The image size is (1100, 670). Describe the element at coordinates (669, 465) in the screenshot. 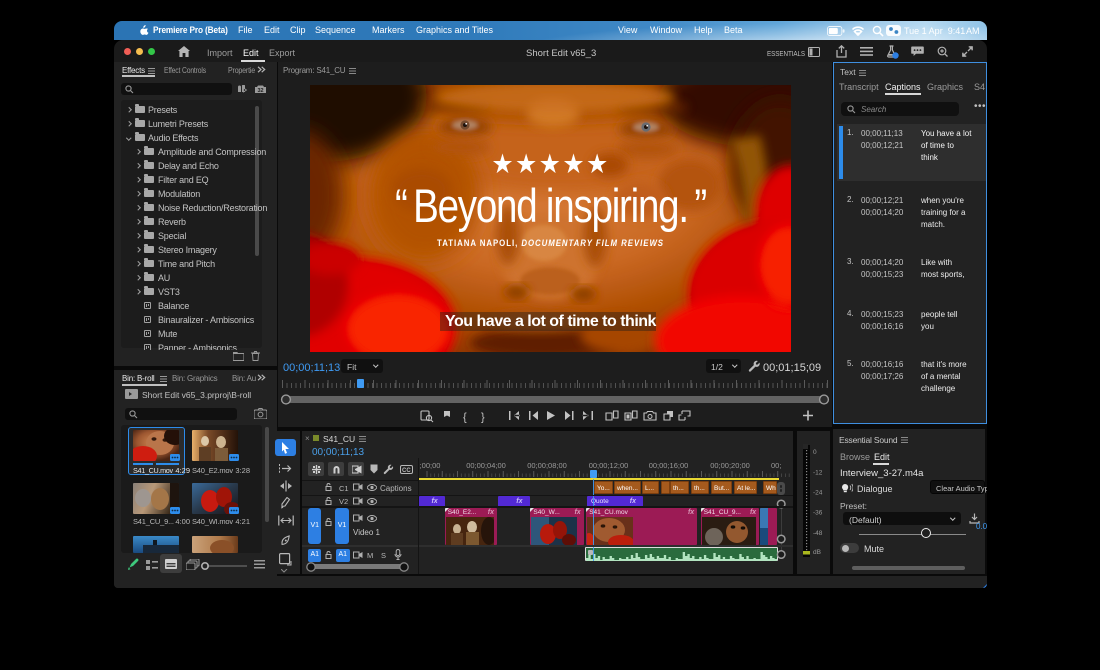

I see `svg-text: 00;00;16;00` at that location.